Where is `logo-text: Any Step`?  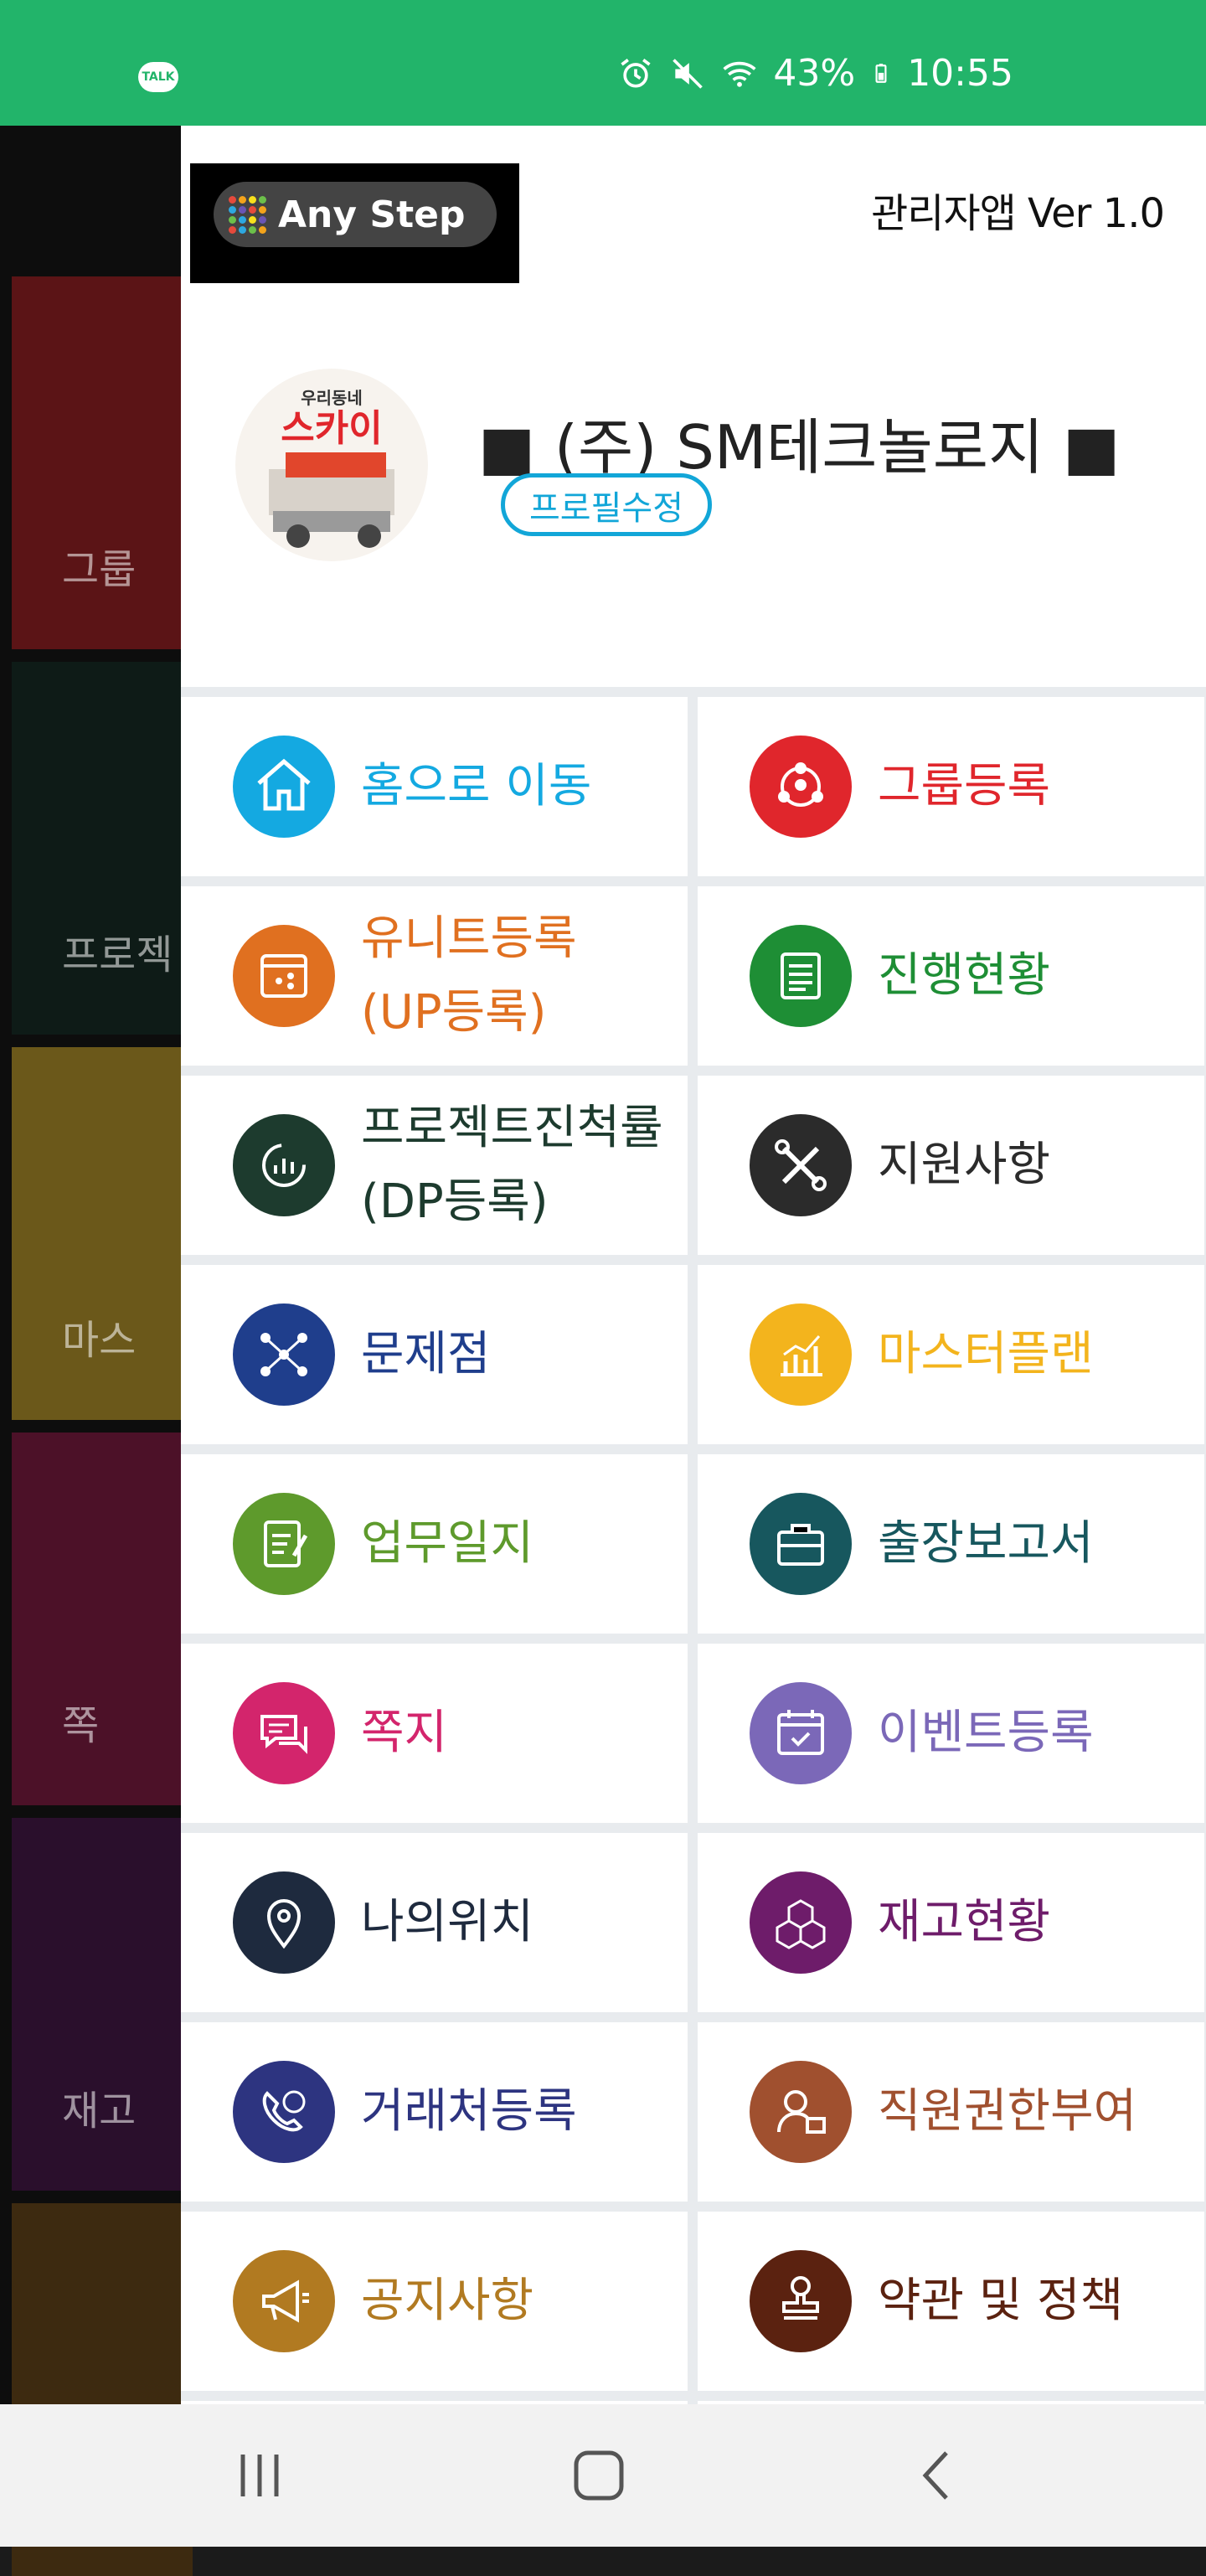 logo-text: Any Step is located at coordinates (372, 214).